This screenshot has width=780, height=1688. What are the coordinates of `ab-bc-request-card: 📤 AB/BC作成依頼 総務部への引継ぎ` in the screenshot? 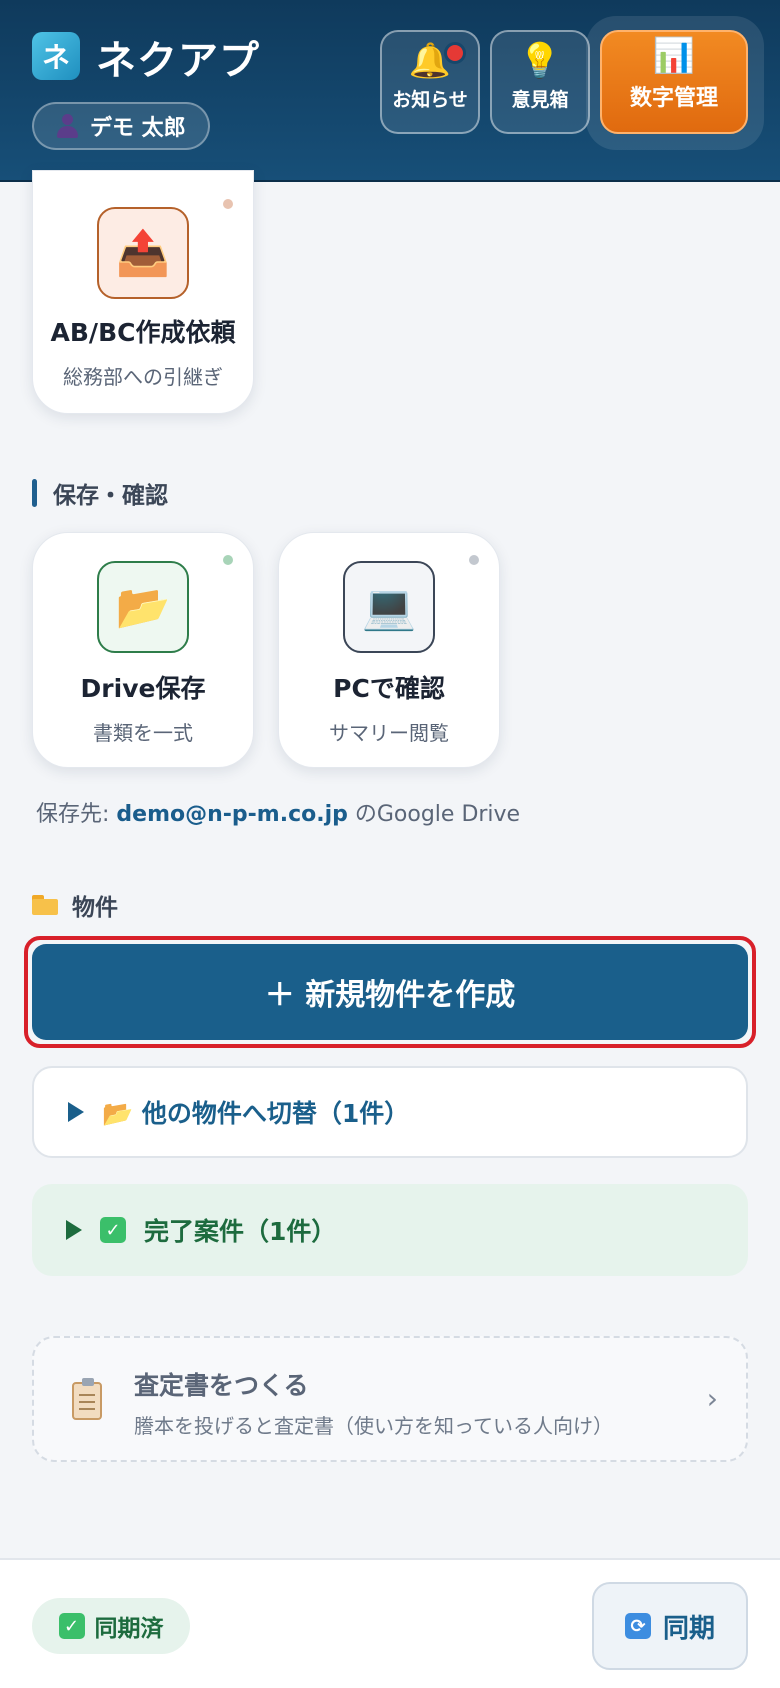 It's located at (143, 292).